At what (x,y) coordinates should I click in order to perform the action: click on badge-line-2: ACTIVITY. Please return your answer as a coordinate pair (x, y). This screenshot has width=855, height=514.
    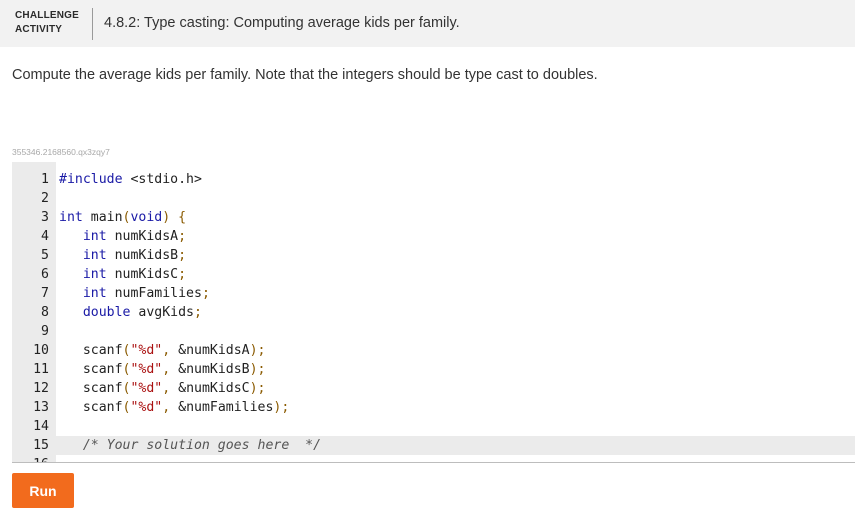
    Looking at the image, I should click on (39, 29).